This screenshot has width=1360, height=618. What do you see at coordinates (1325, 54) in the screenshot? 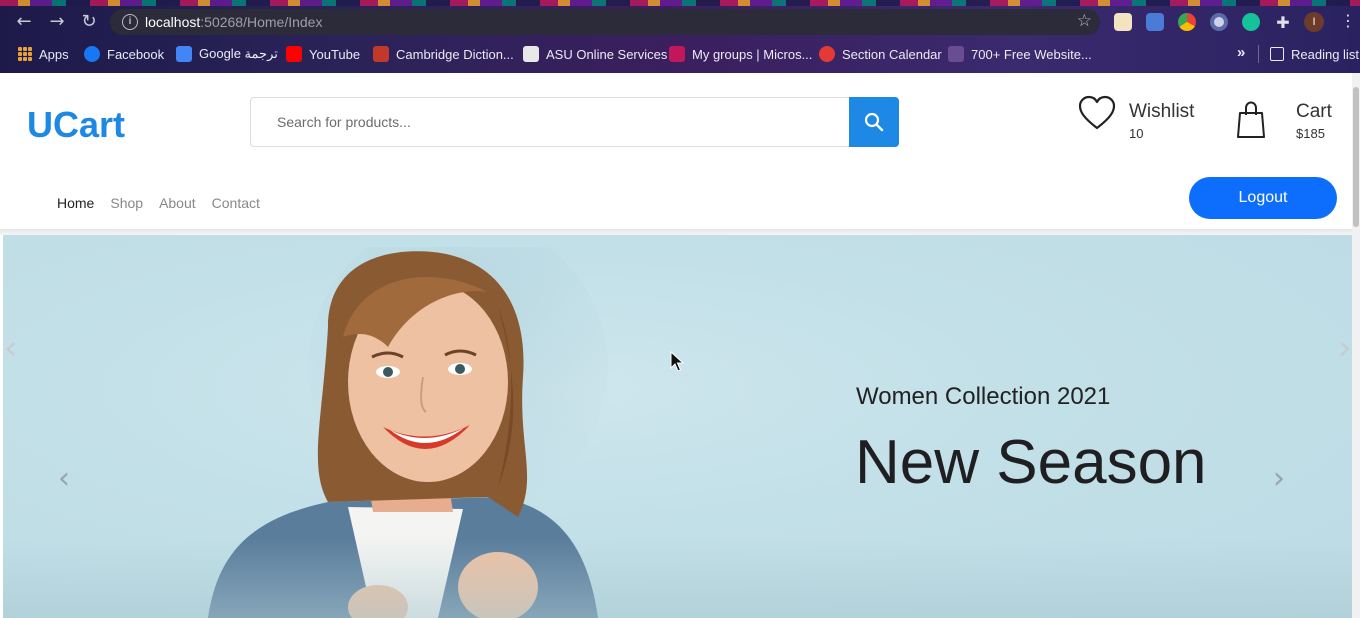
I see `reading-list-label: Reading list` at bounding box center [1325, 54].